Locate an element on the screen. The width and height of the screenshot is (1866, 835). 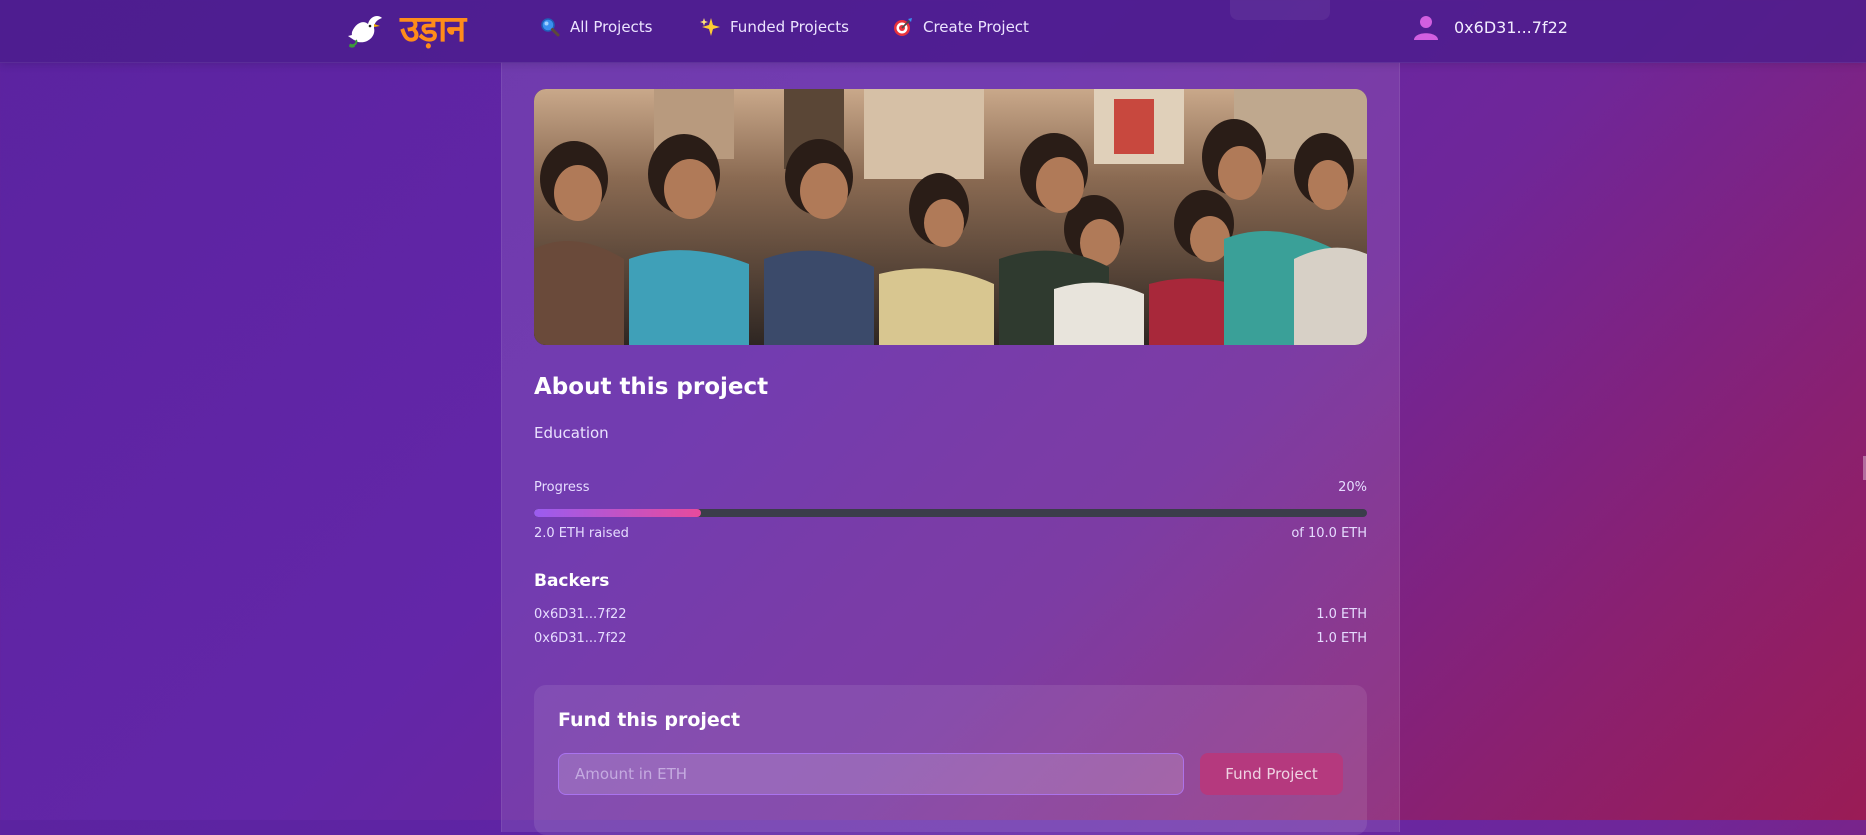
nav-funded-projects: Funded Projects is located at coordinates (774, 27).